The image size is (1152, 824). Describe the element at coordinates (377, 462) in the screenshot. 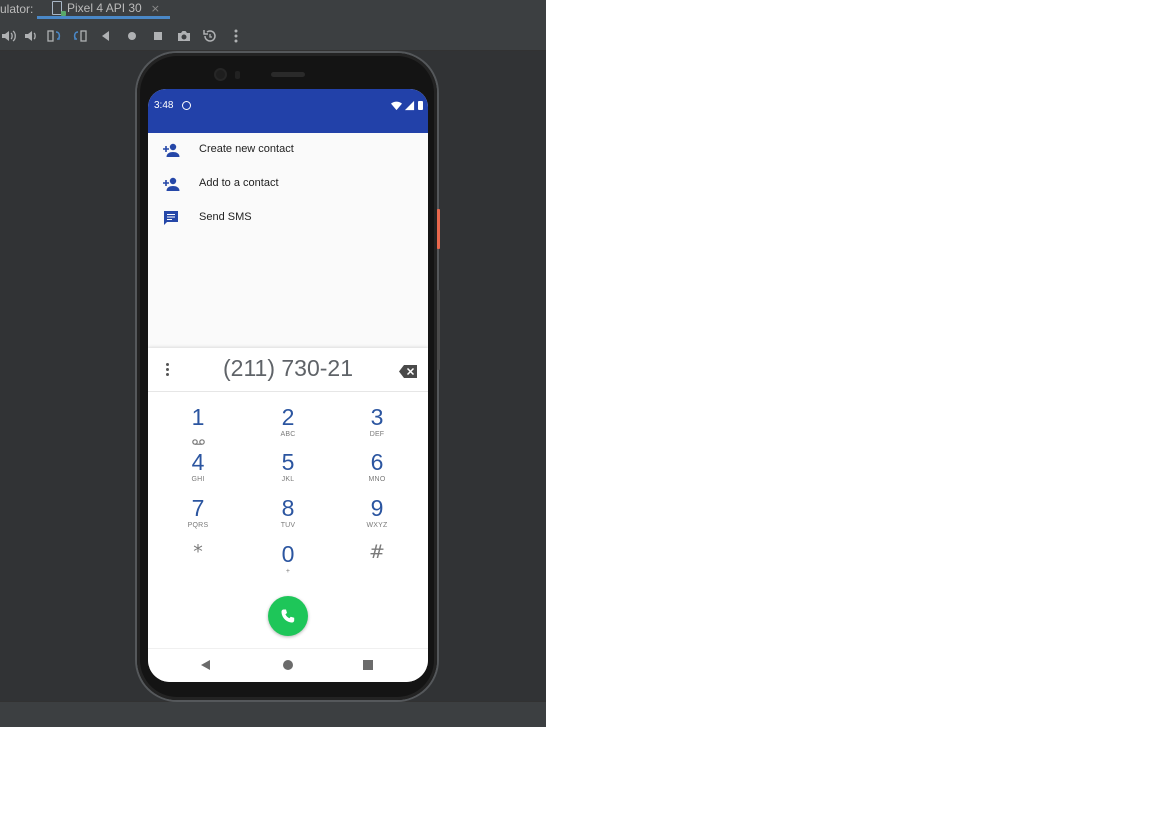

I see `key-digit: 6` at that location.